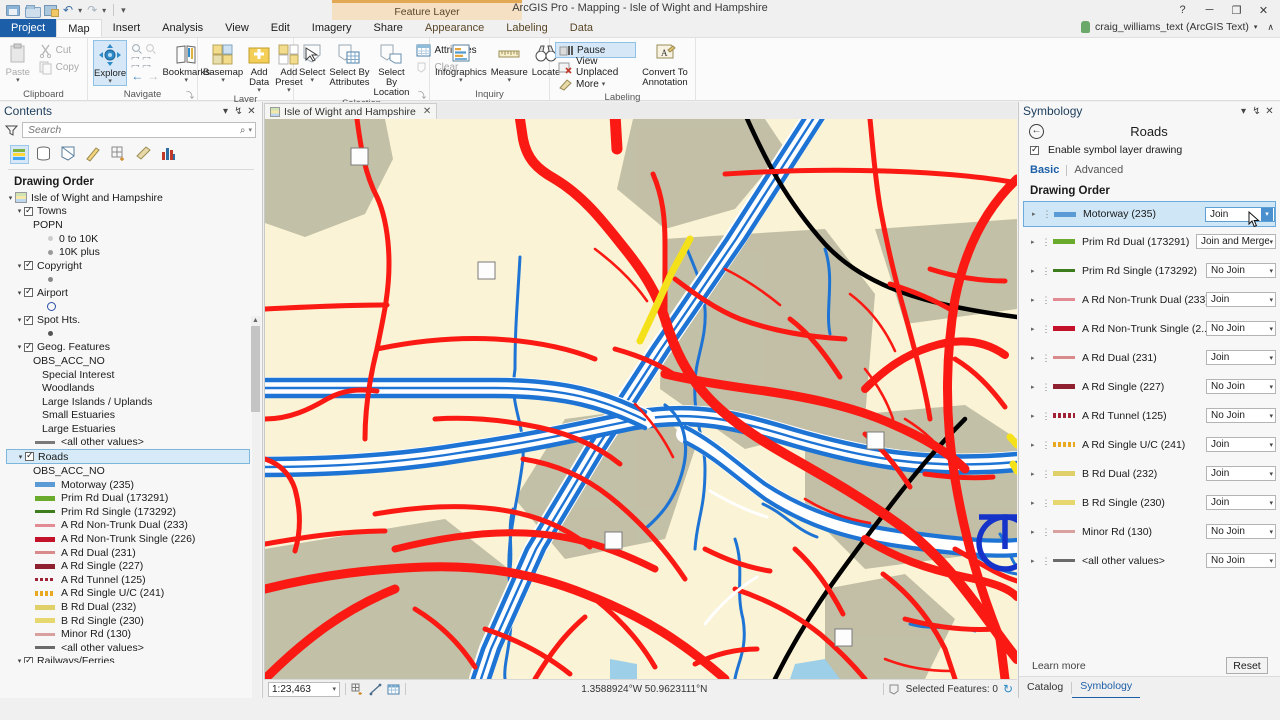 This screenshot has width=1280, height=720. I want to click on toc-row: B Rd Single (230), so click(134, 621).